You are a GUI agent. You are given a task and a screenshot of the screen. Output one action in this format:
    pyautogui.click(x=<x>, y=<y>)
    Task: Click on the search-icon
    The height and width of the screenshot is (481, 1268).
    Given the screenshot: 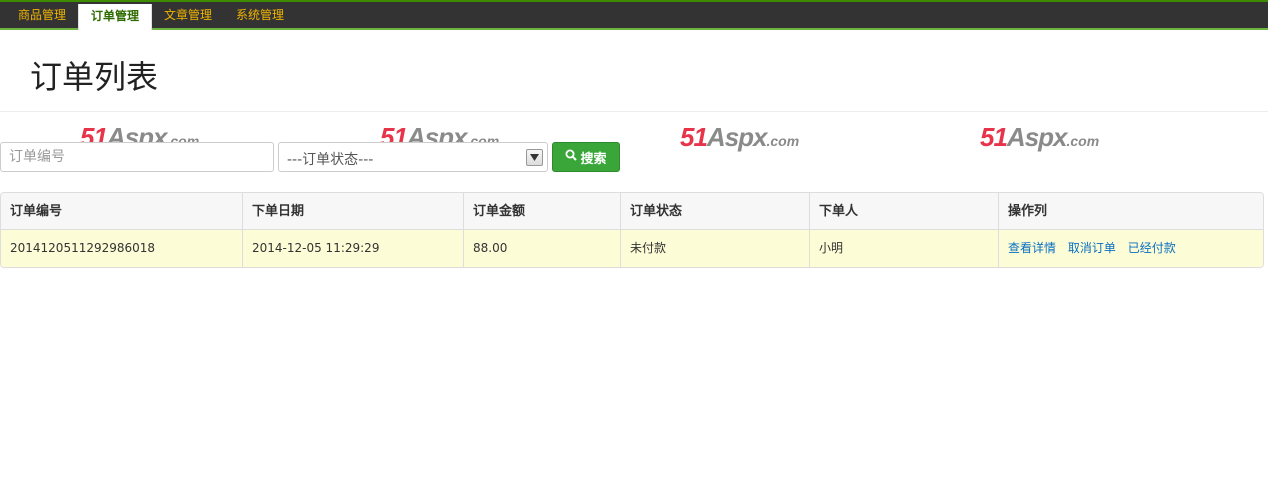 What is the action you would take?
    pyautogui.click(x=571, y=157)
    